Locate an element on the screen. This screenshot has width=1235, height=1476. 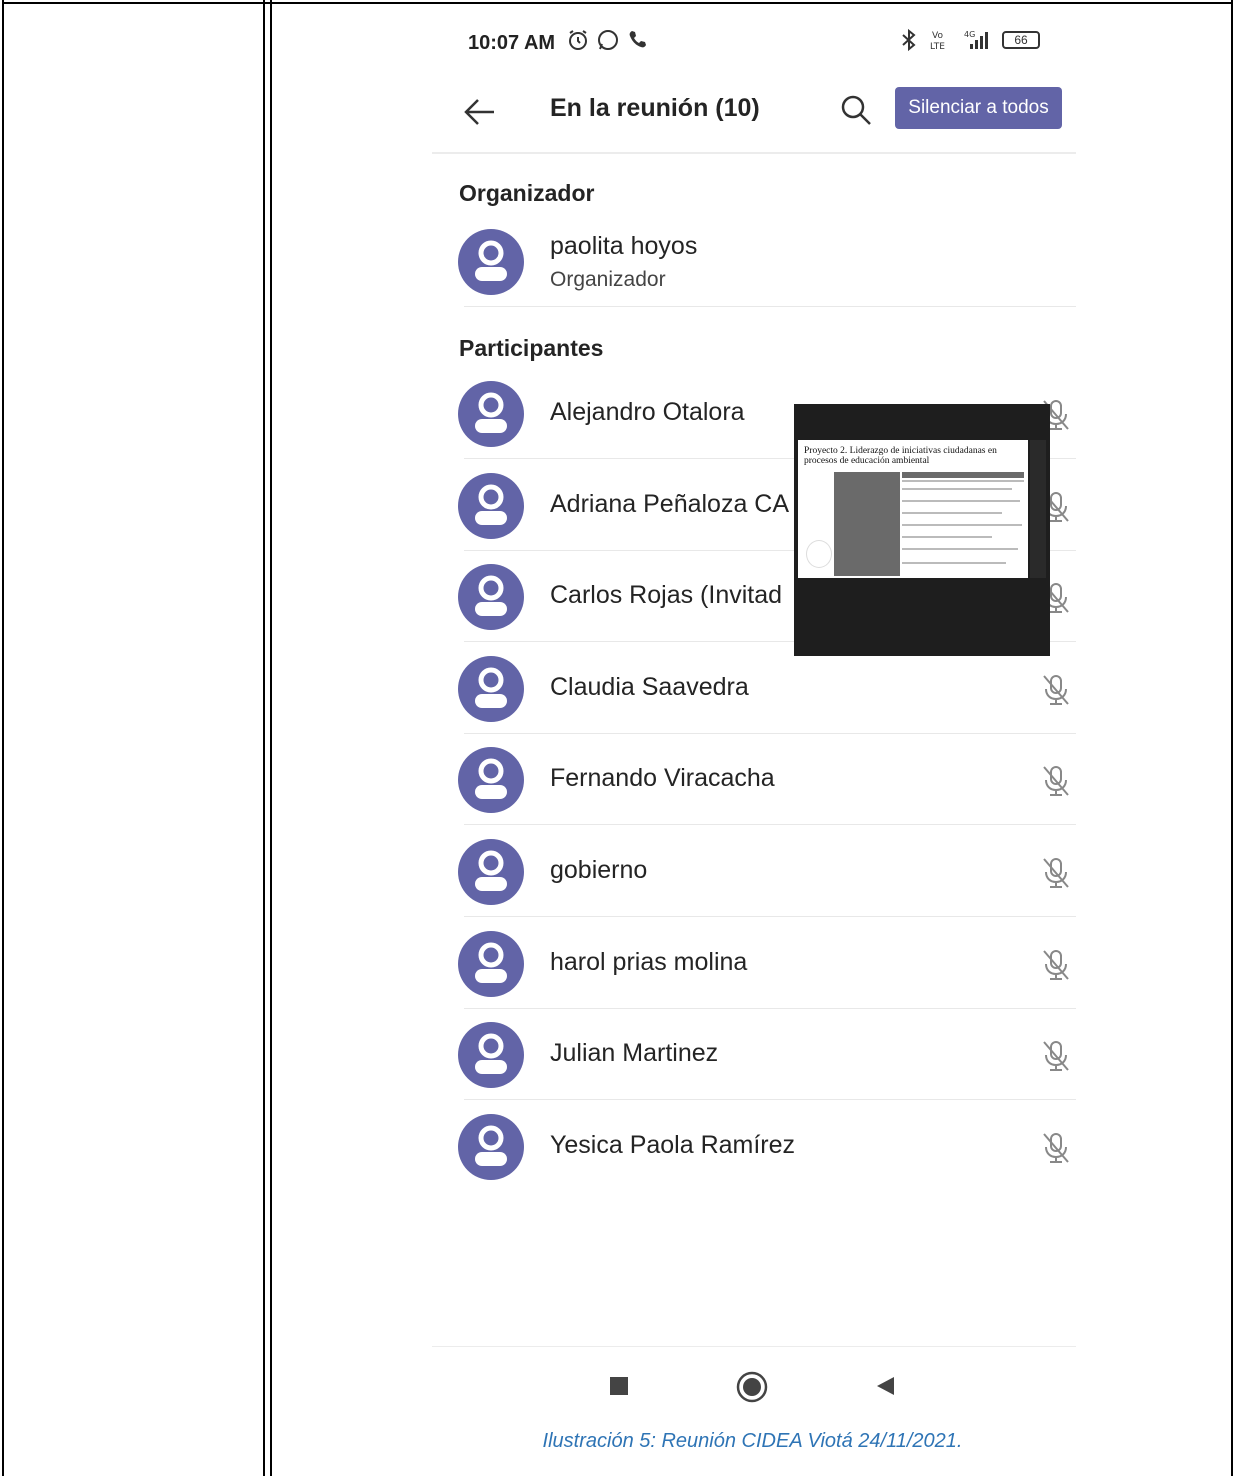
svg-text: Vo is located at coordinates (937, 36).